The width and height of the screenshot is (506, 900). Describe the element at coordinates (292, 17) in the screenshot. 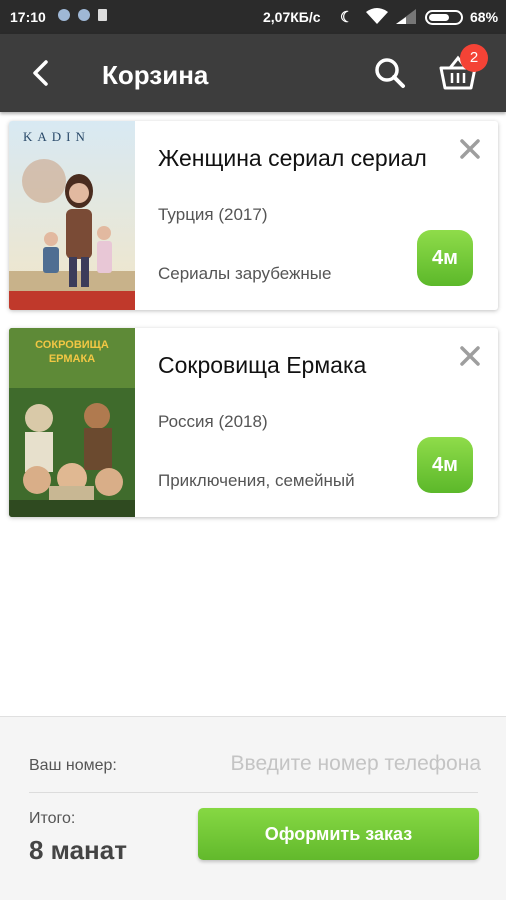

I see `network-speed: 2,07КБ/с` at that location.